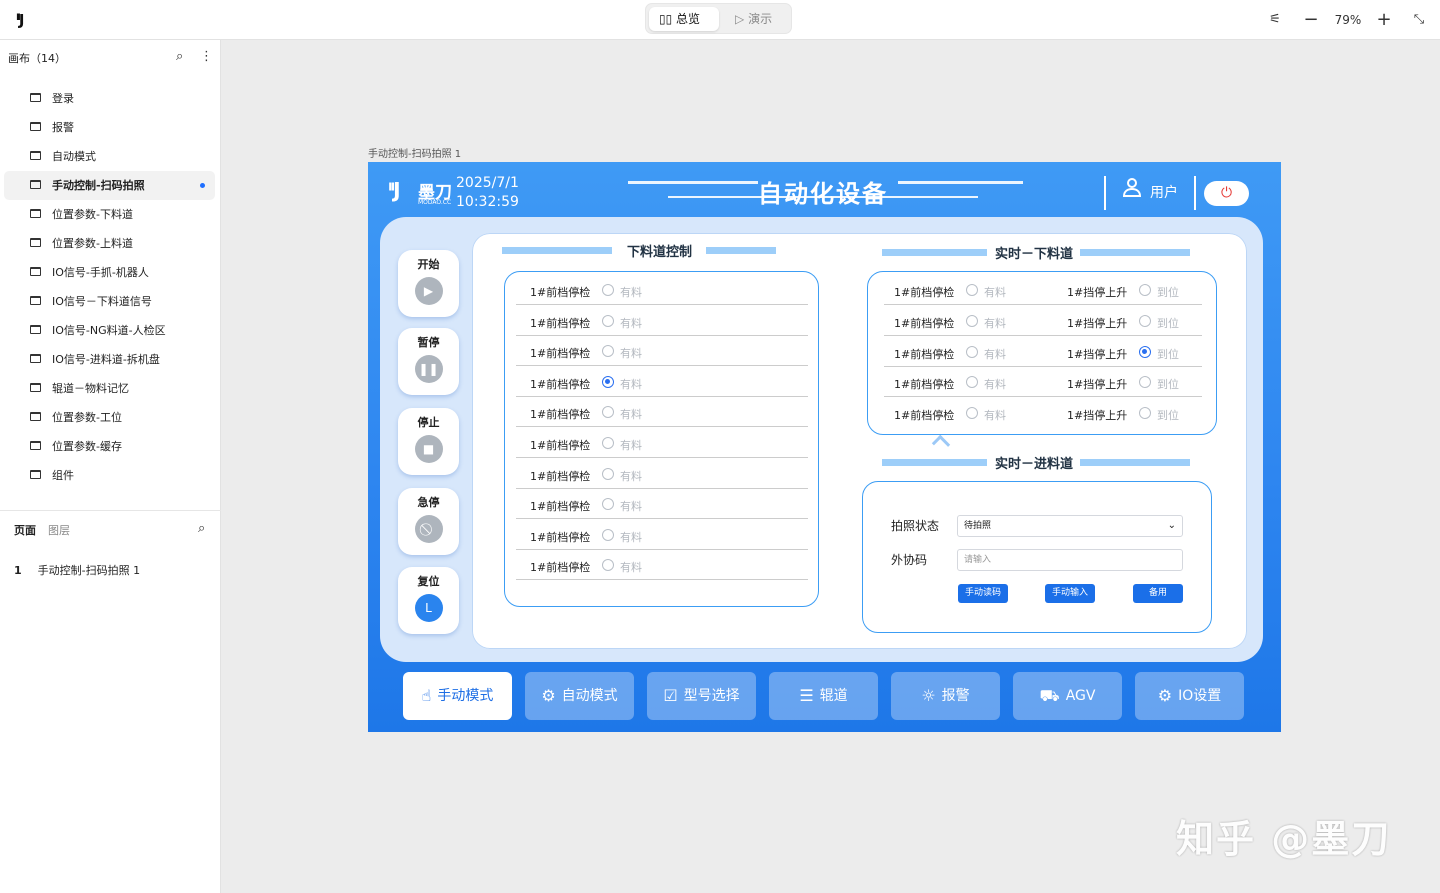  What do you see at coordinates (428, 600) in the screenshot?
I see `reset-button: 复位 L` at bounding box center [428, 600].